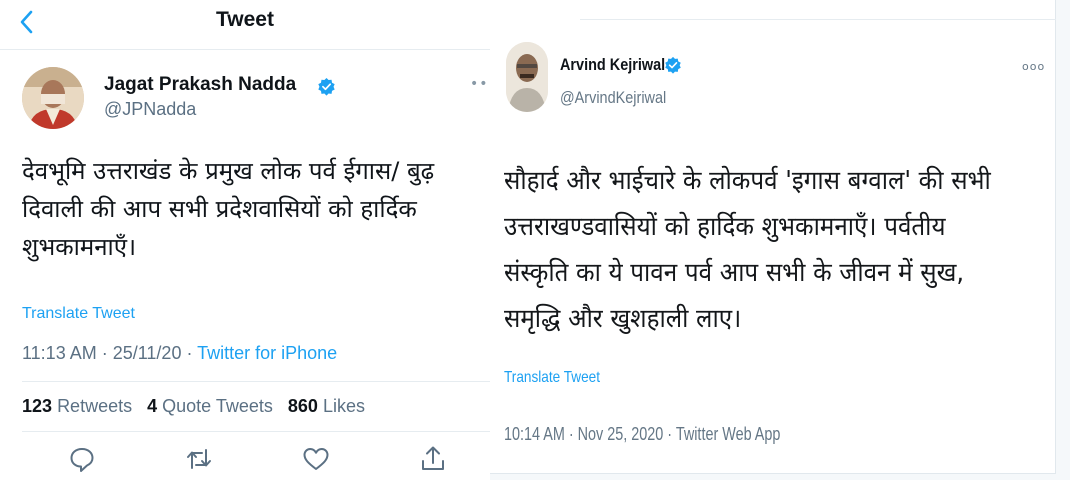 The image size is (1070, 480). I want to click on tweet-meta: 11:13 AM · 25/11/20 · Twitter for iPhone, so click(179, 353).